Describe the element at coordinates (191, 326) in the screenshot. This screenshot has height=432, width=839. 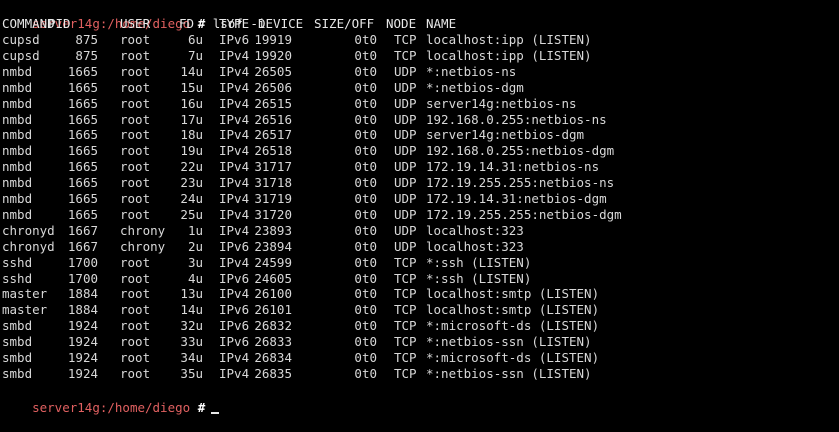
I see `cell-fd: 32u` at that location.